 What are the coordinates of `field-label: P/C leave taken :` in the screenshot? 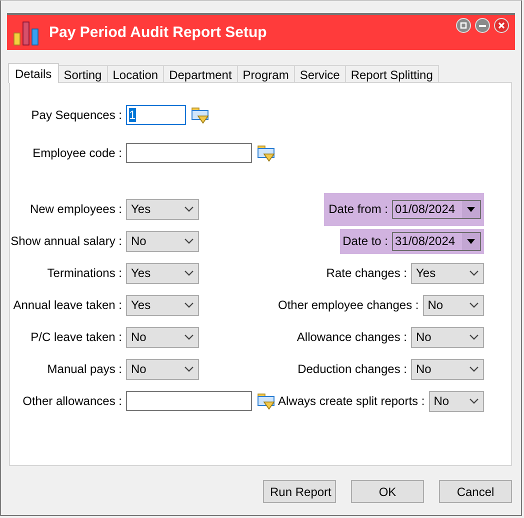 It's located at (76, 337).